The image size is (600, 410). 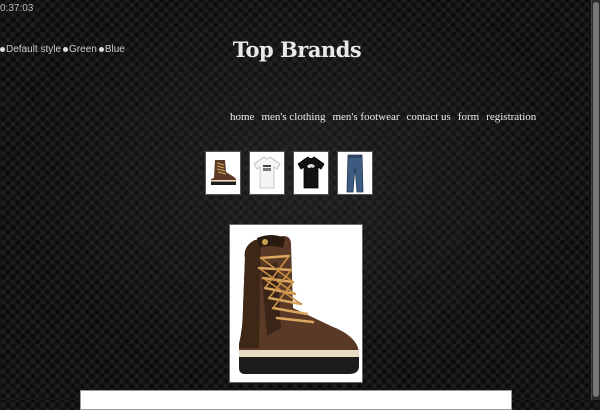 I want to click on featured-product-image, so click(x=296, y=303).